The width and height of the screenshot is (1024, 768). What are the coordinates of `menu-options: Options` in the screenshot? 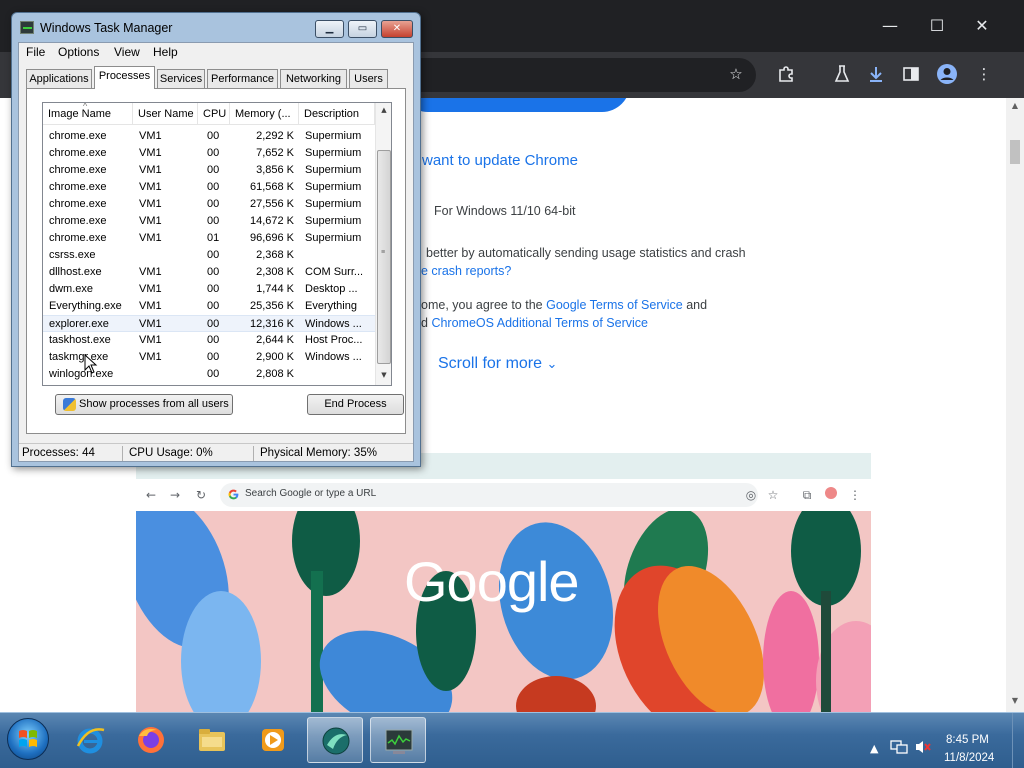 It's located at (78, 52).